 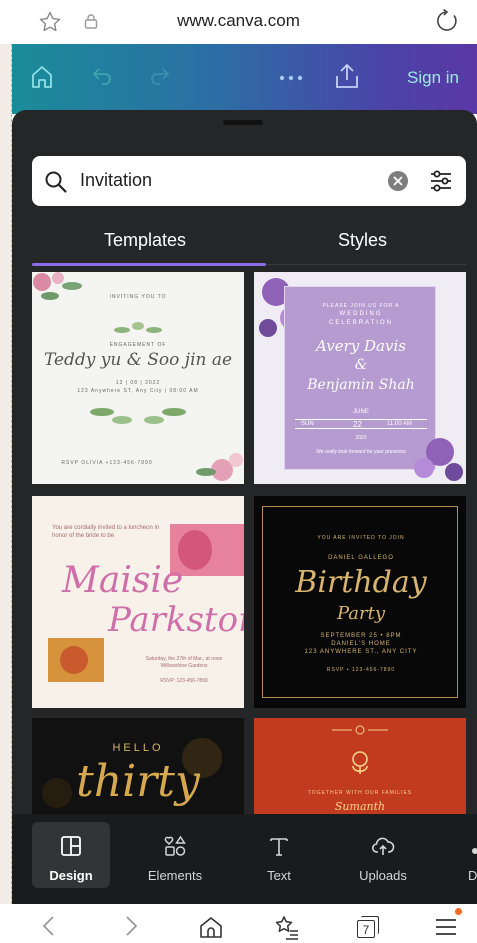 I want to click on tab-templates: Templates, so click(x=145, y=240).